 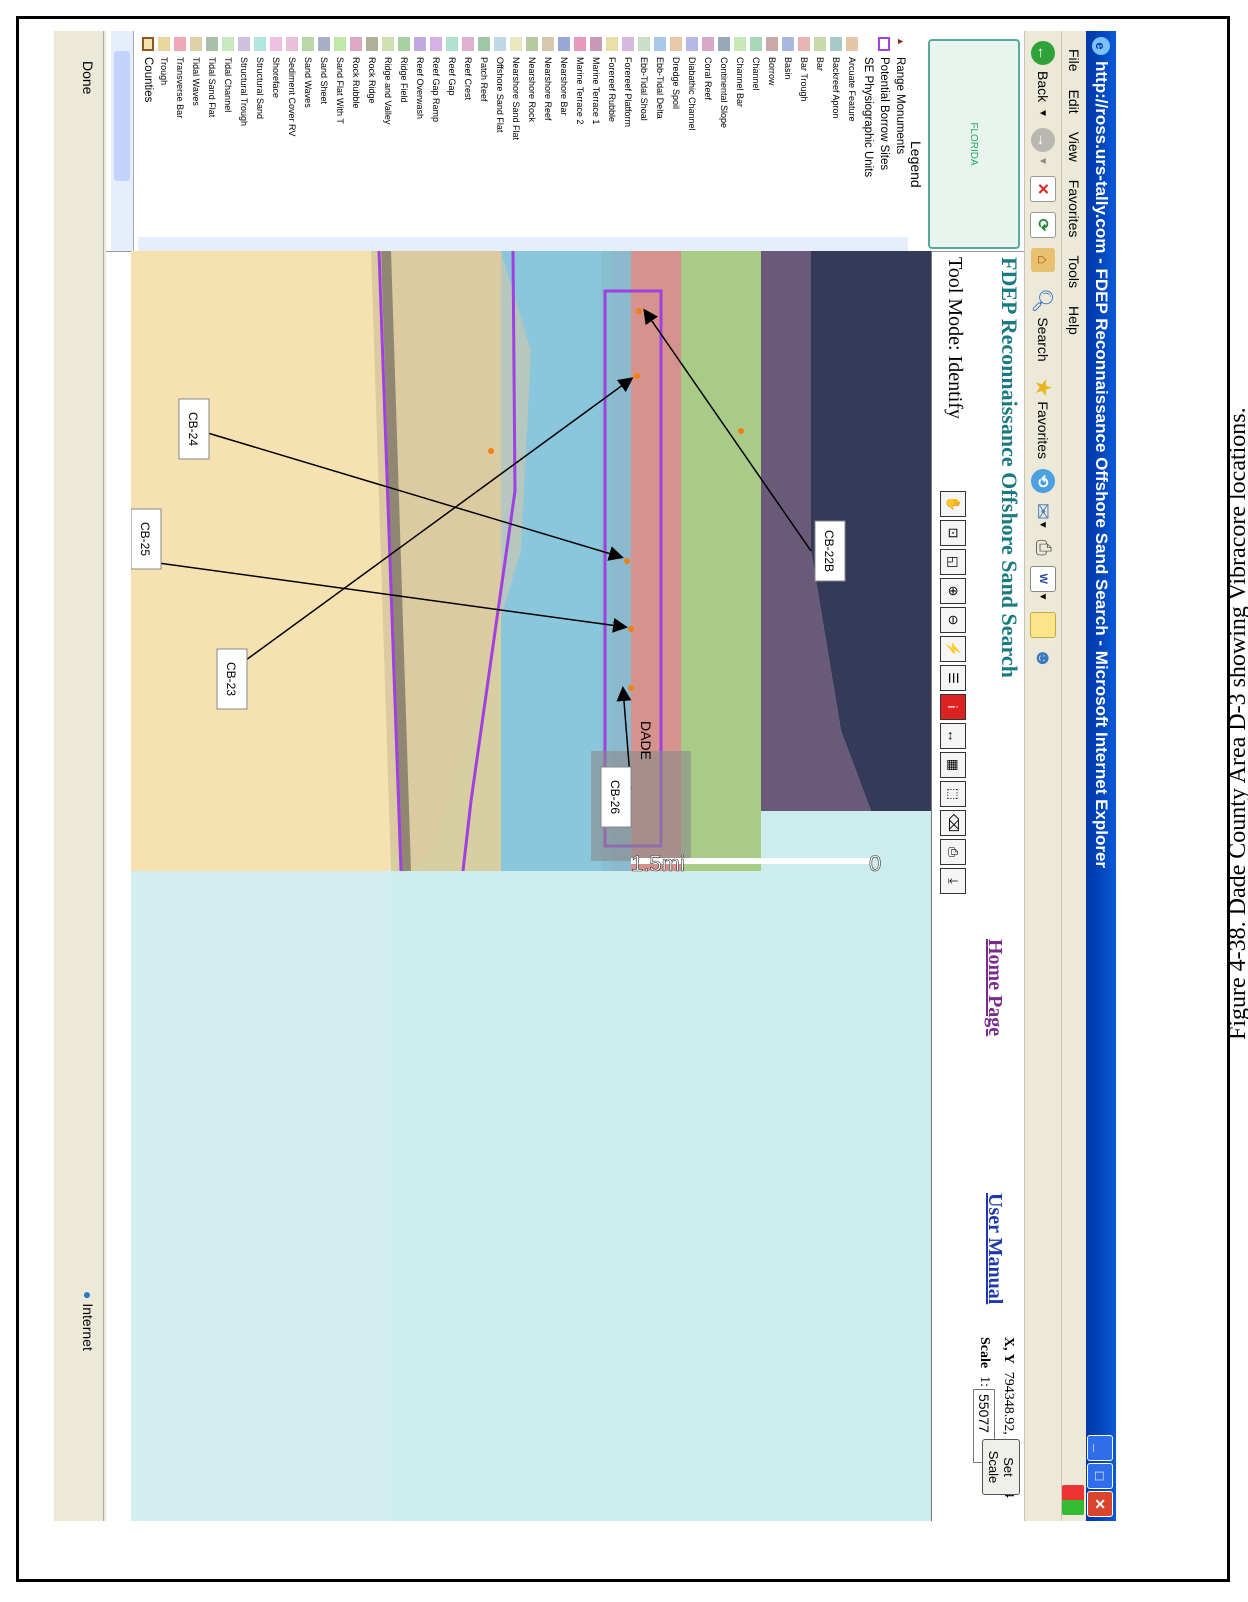 I want to click on home-button: ⌂, so click(x=1043, y=259).